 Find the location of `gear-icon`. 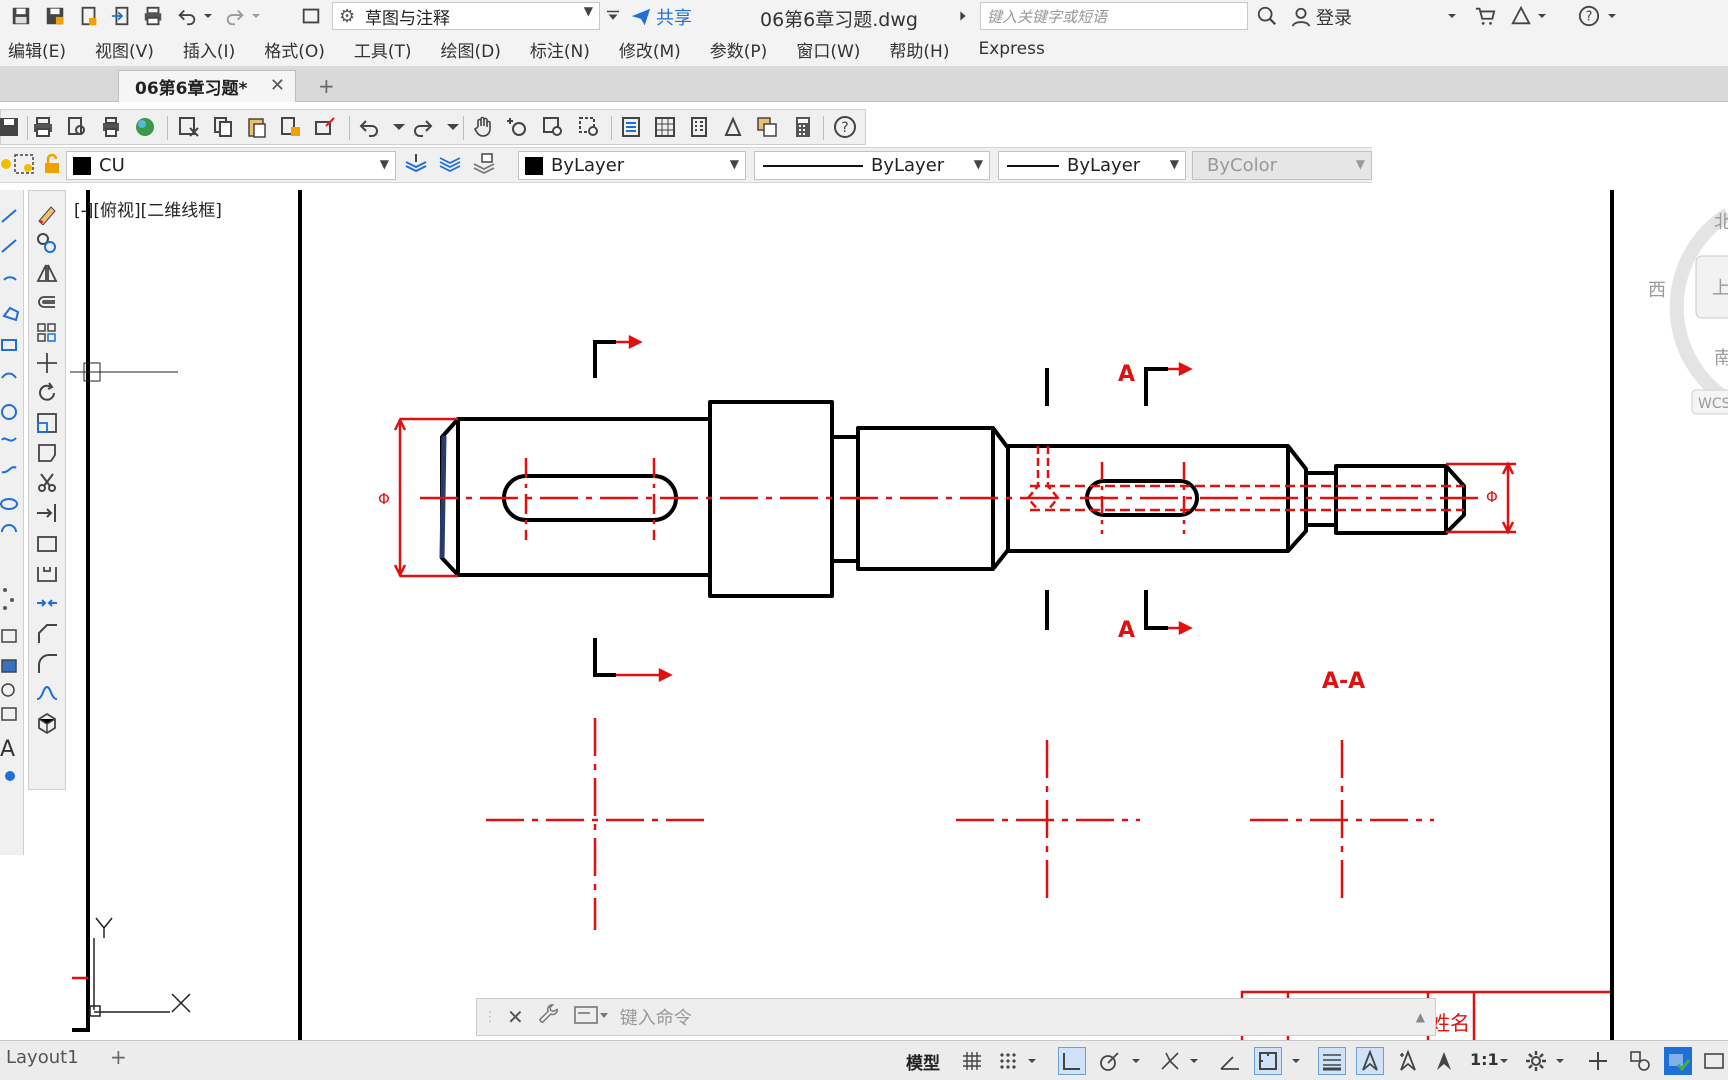

gear-icon is located at coordinates (1536, 1061).